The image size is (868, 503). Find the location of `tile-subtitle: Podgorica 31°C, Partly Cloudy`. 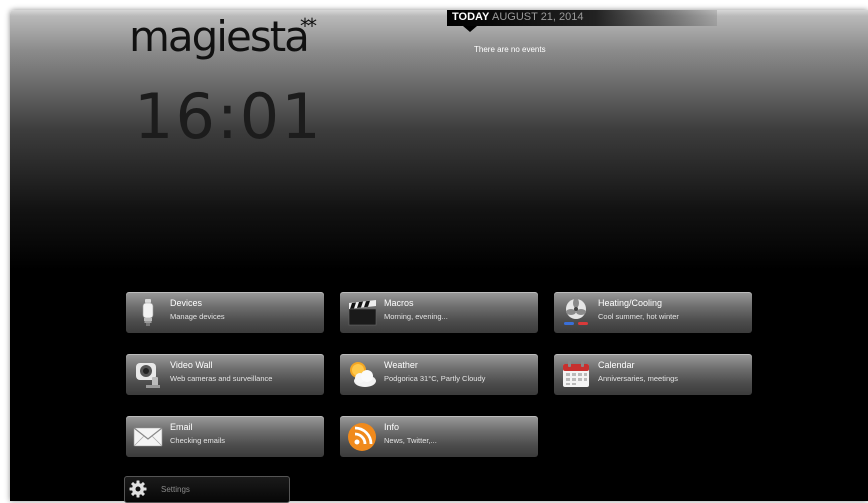

tile-subtitle: Podgorica 31°C, Partly Cloudy is located at coordinates (435, 378).